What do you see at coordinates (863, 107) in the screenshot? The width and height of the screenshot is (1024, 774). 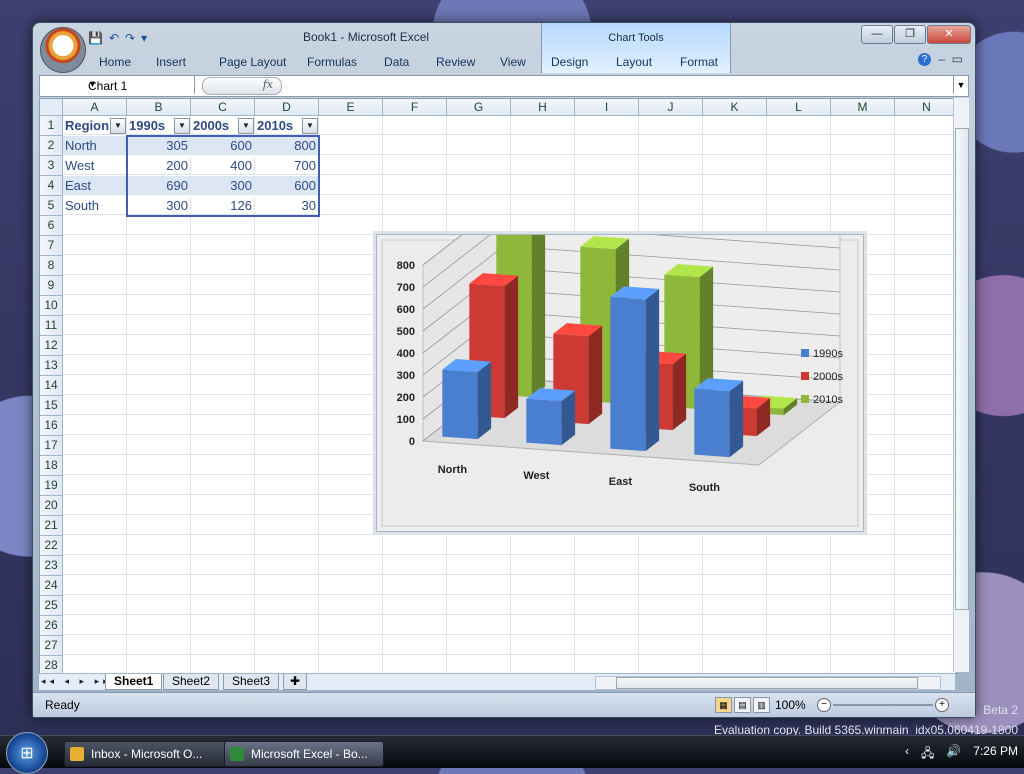 I see `column-header: M` at bounding box center [863, 107].